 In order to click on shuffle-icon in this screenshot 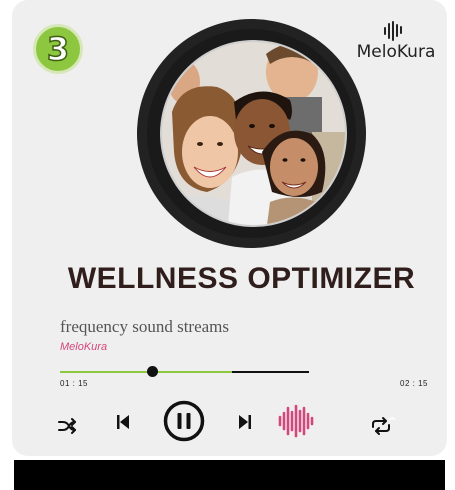, I will do `click(67, 426)`.